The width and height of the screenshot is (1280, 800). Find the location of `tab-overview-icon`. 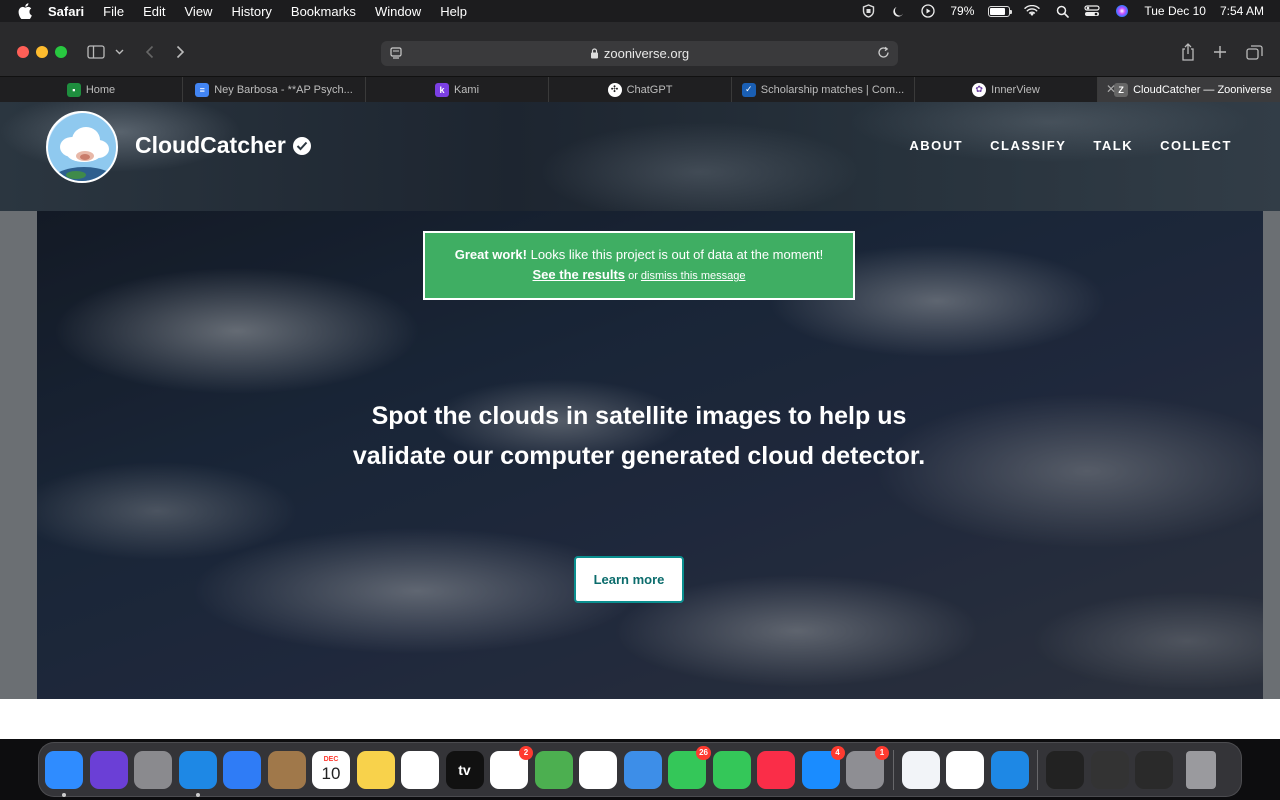

tab-overview-icon is located at coordinates (1254, 52).